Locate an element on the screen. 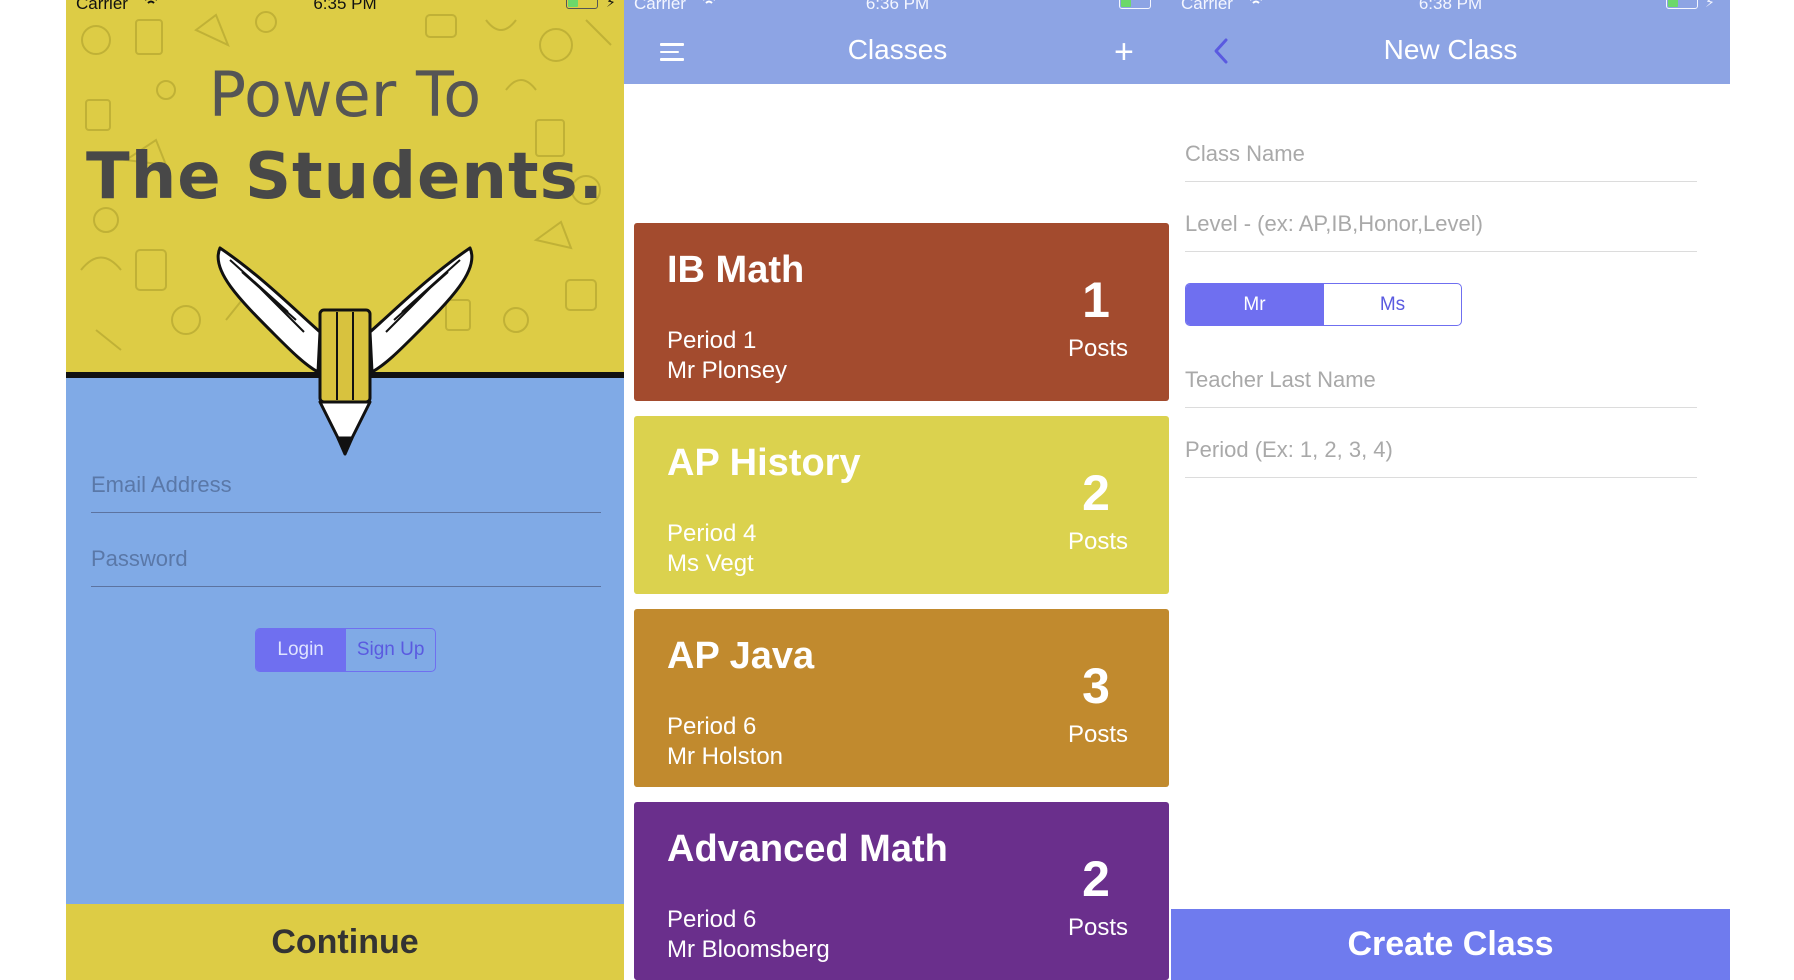 The width and height of the screenshot is (1794, 980). class-card: Advanced Math Period 6 Mr Bloomsberg 2 Posts is located at coordinates (901, 891).